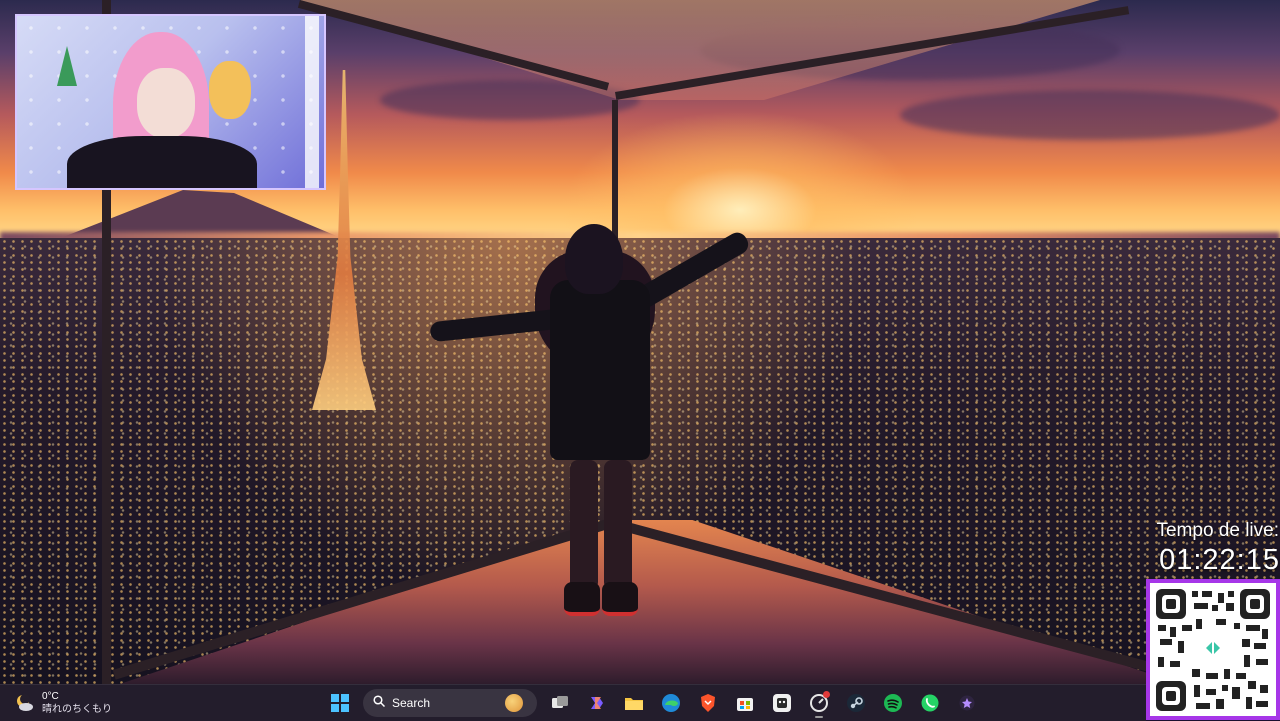 This screenshot has width=1280, height=721. I want to click on plush-toy, so click(230, 90).